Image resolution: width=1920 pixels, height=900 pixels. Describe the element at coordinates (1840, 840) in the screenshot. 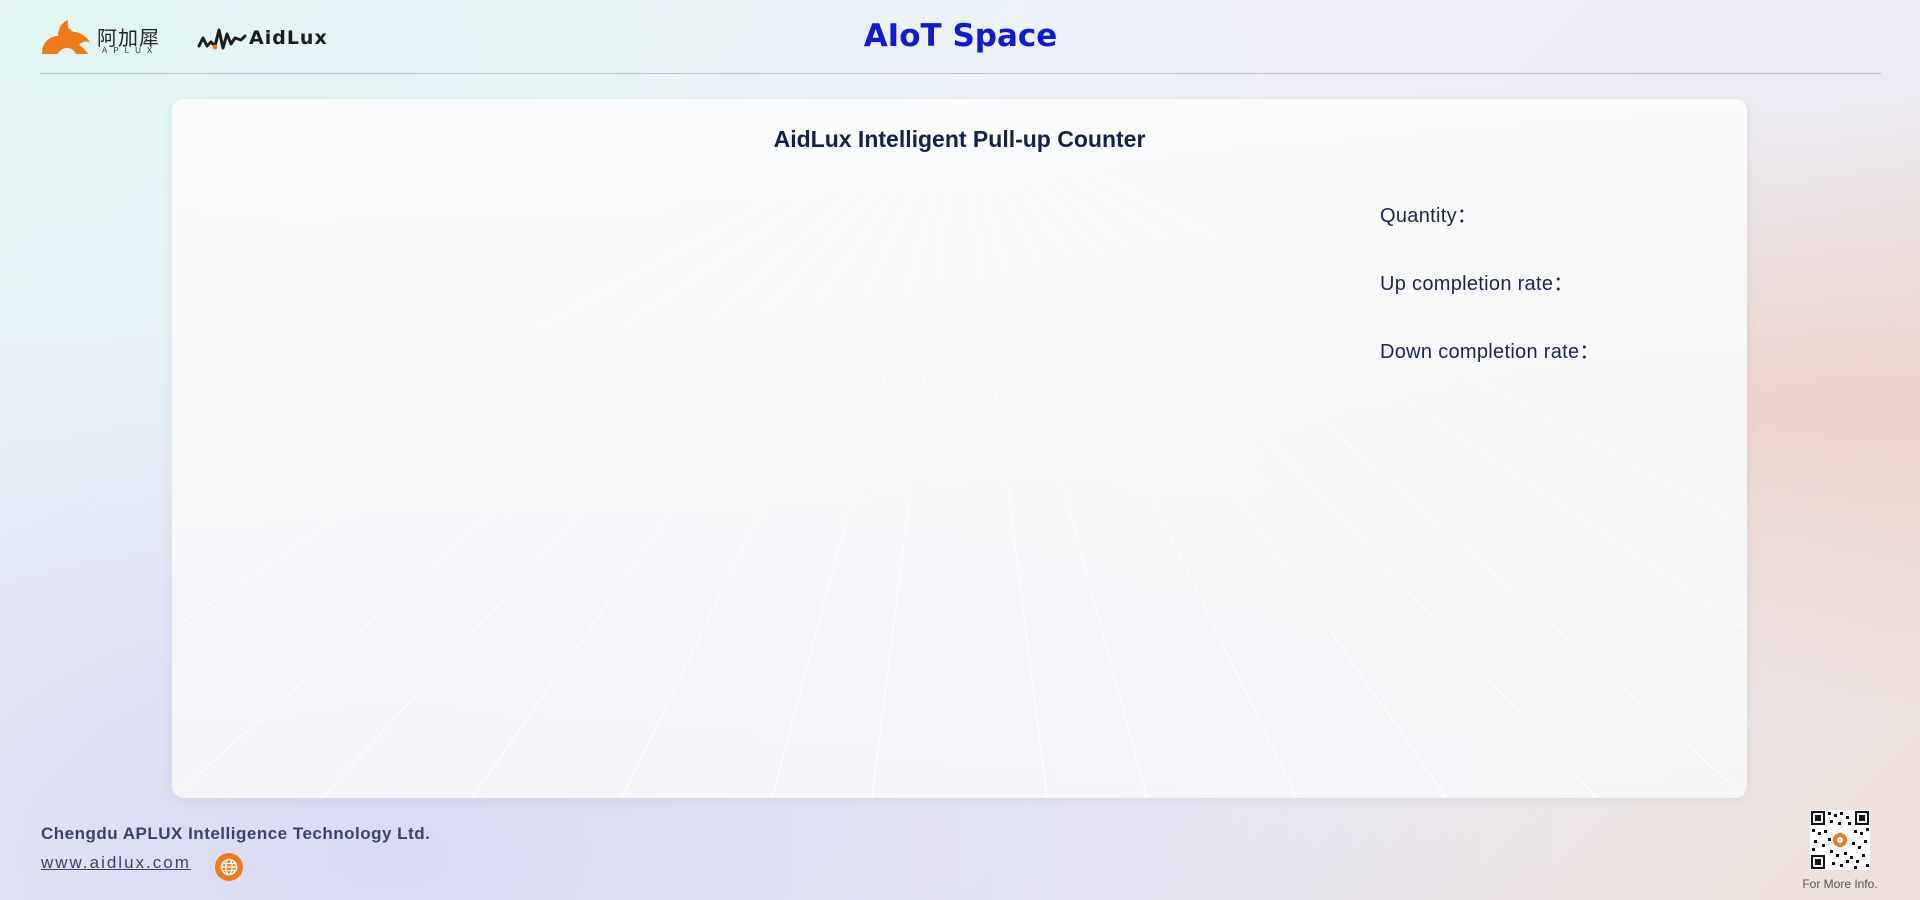

I see `qr-code` at that location.